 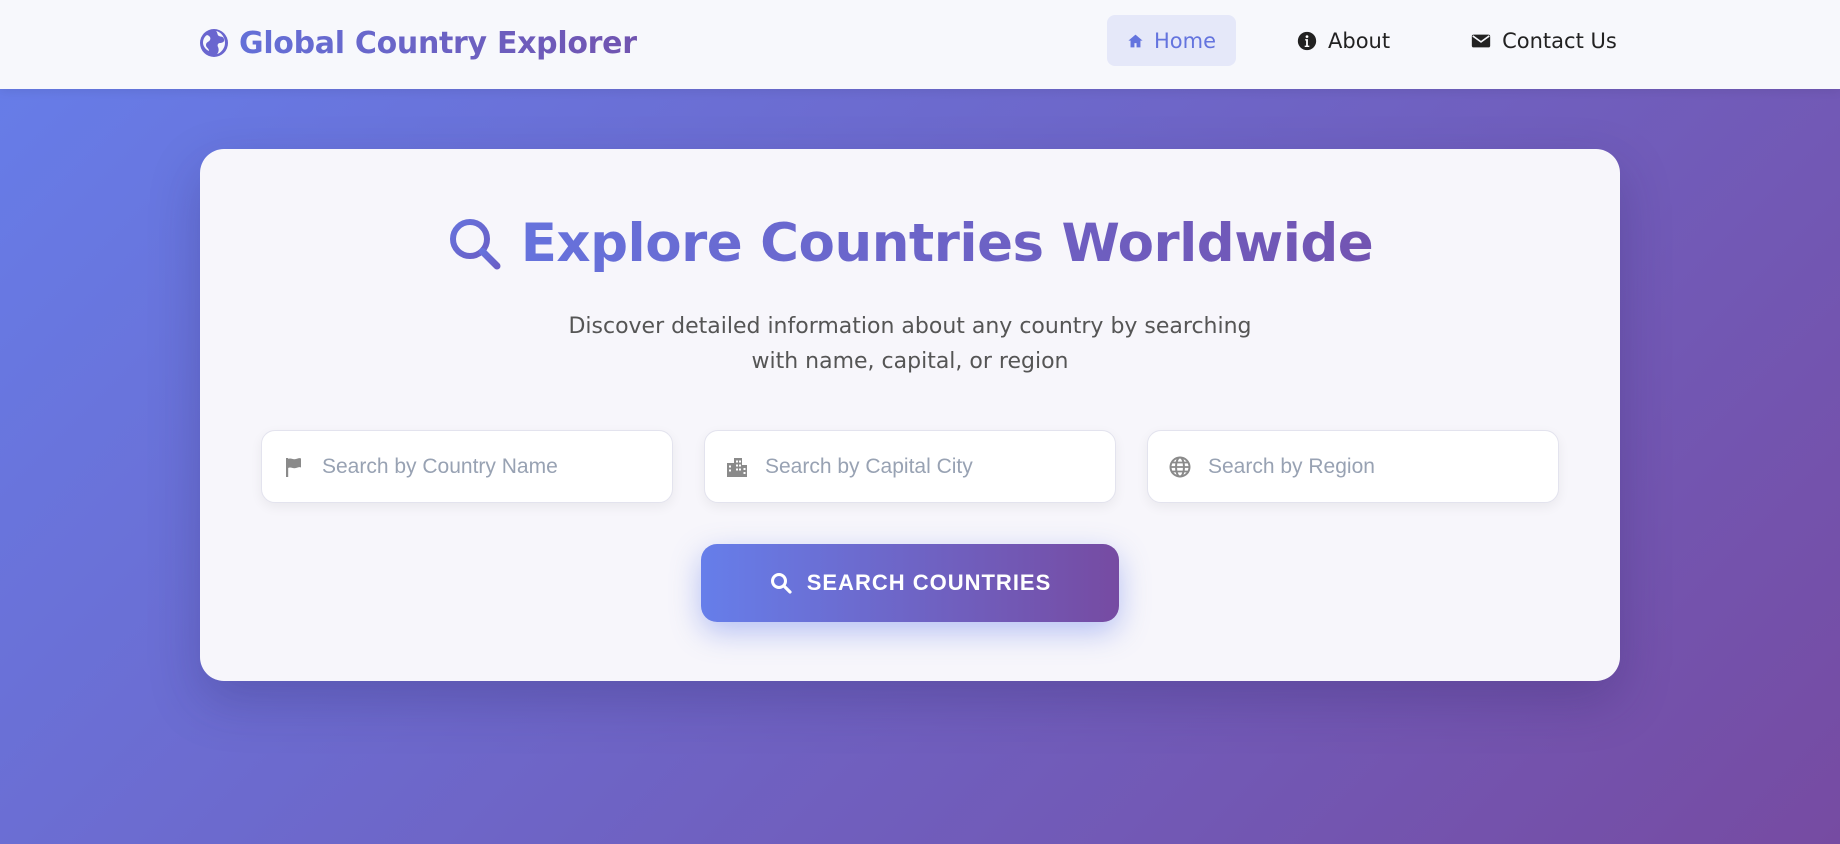 I want to click on country-name-input, so click(x=492, y=466).